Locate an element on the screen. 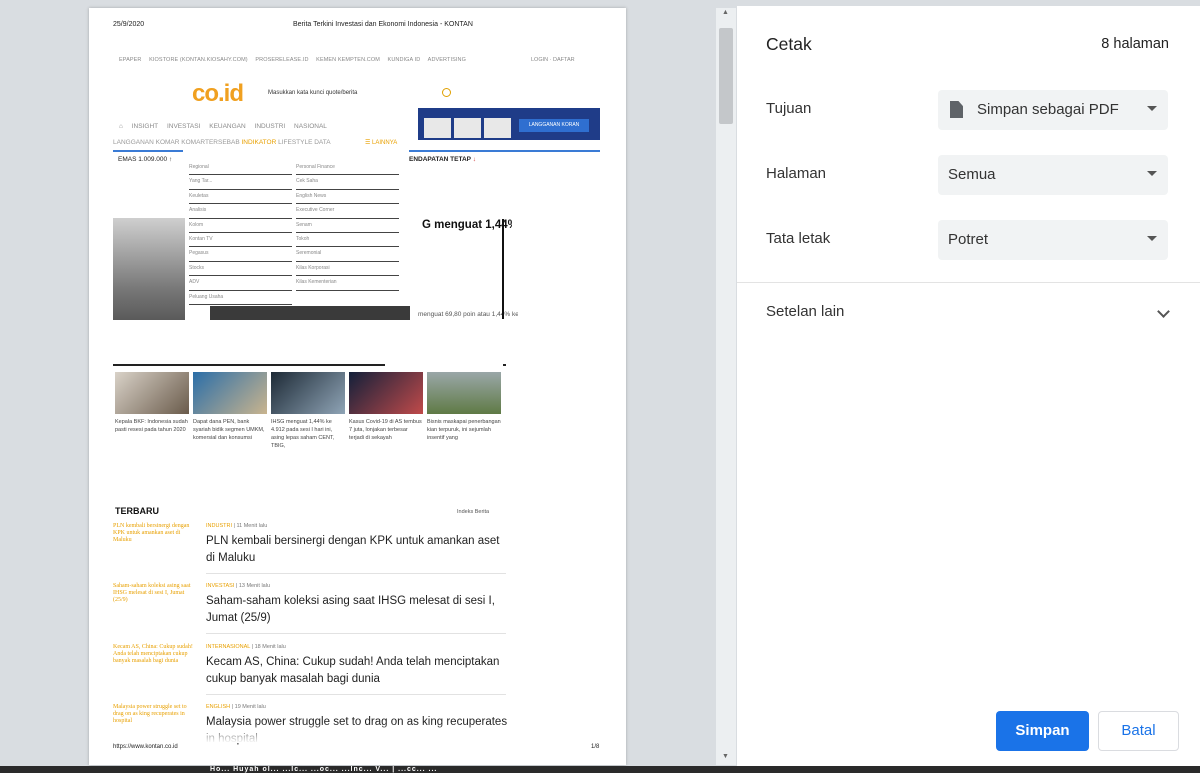  pages-label: Halaman is located at coordinates (796, 173).